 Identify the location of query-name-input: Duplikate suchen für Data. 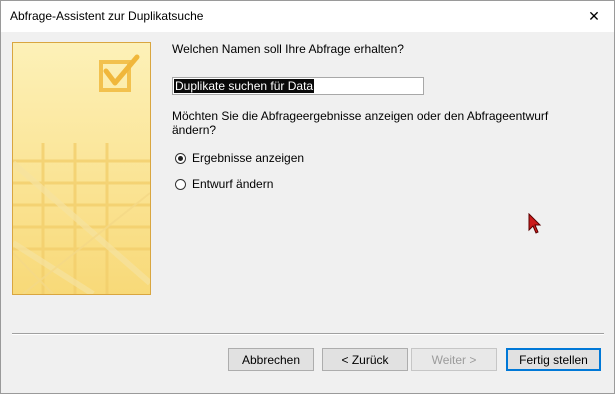
(298, 86).